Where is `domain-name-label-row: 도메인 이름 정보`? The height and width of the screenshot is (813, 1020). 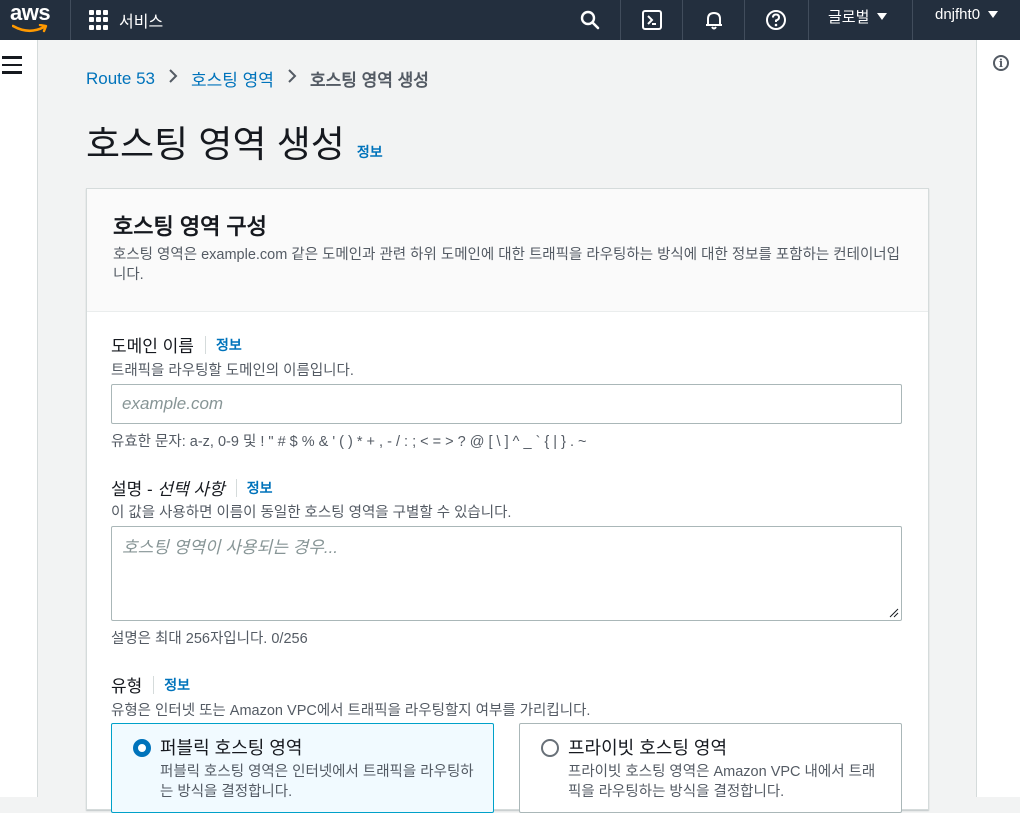 domain-name-label-row: 도메인 이름 정보 is located at coordinates (176, 344).